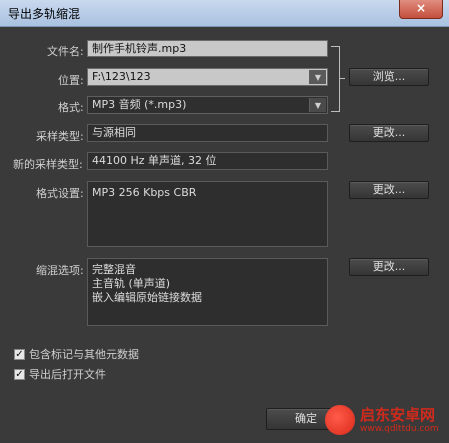 Image resolution: width=449 pixels, height=443 pixels. I want to click on open-after-export-label: 导出后打开文件, so click(67, 374).